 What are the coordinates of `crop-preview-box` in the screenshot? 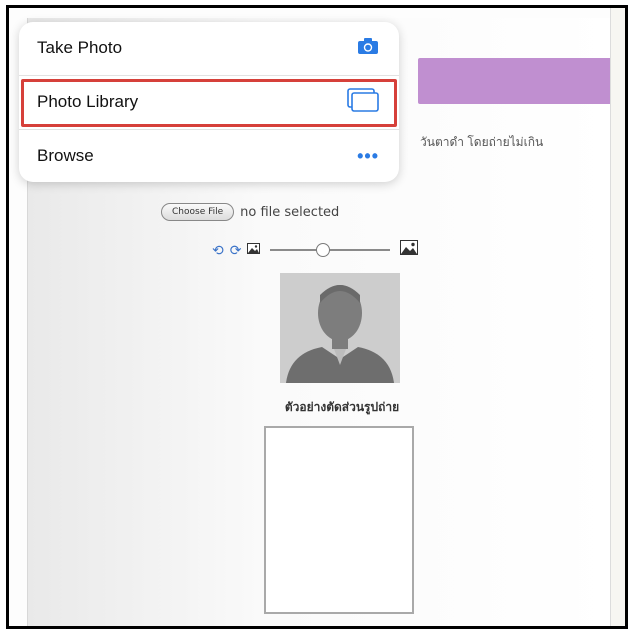 It's located at (339, 520).